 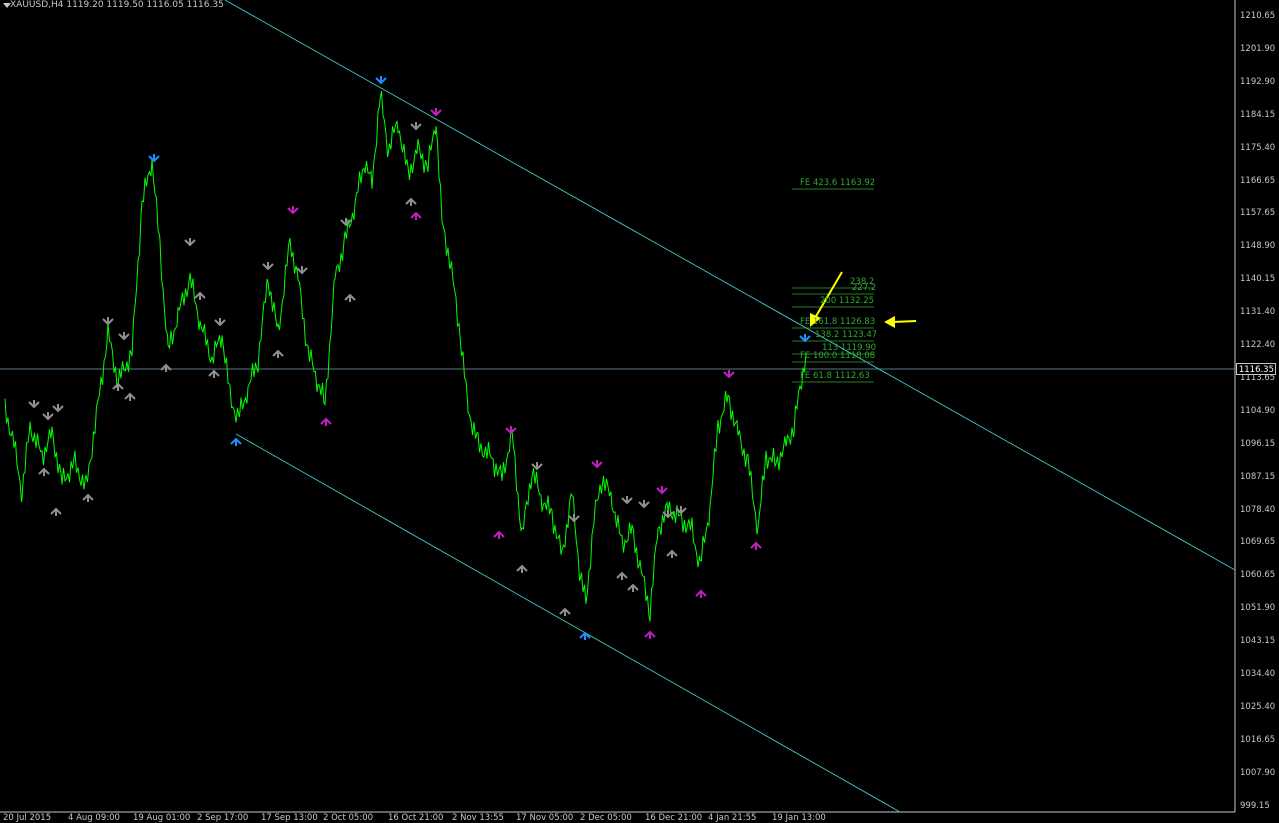 I want to click on time-tick-label: 17 Sep 13:00, so click(x=289, y=818).